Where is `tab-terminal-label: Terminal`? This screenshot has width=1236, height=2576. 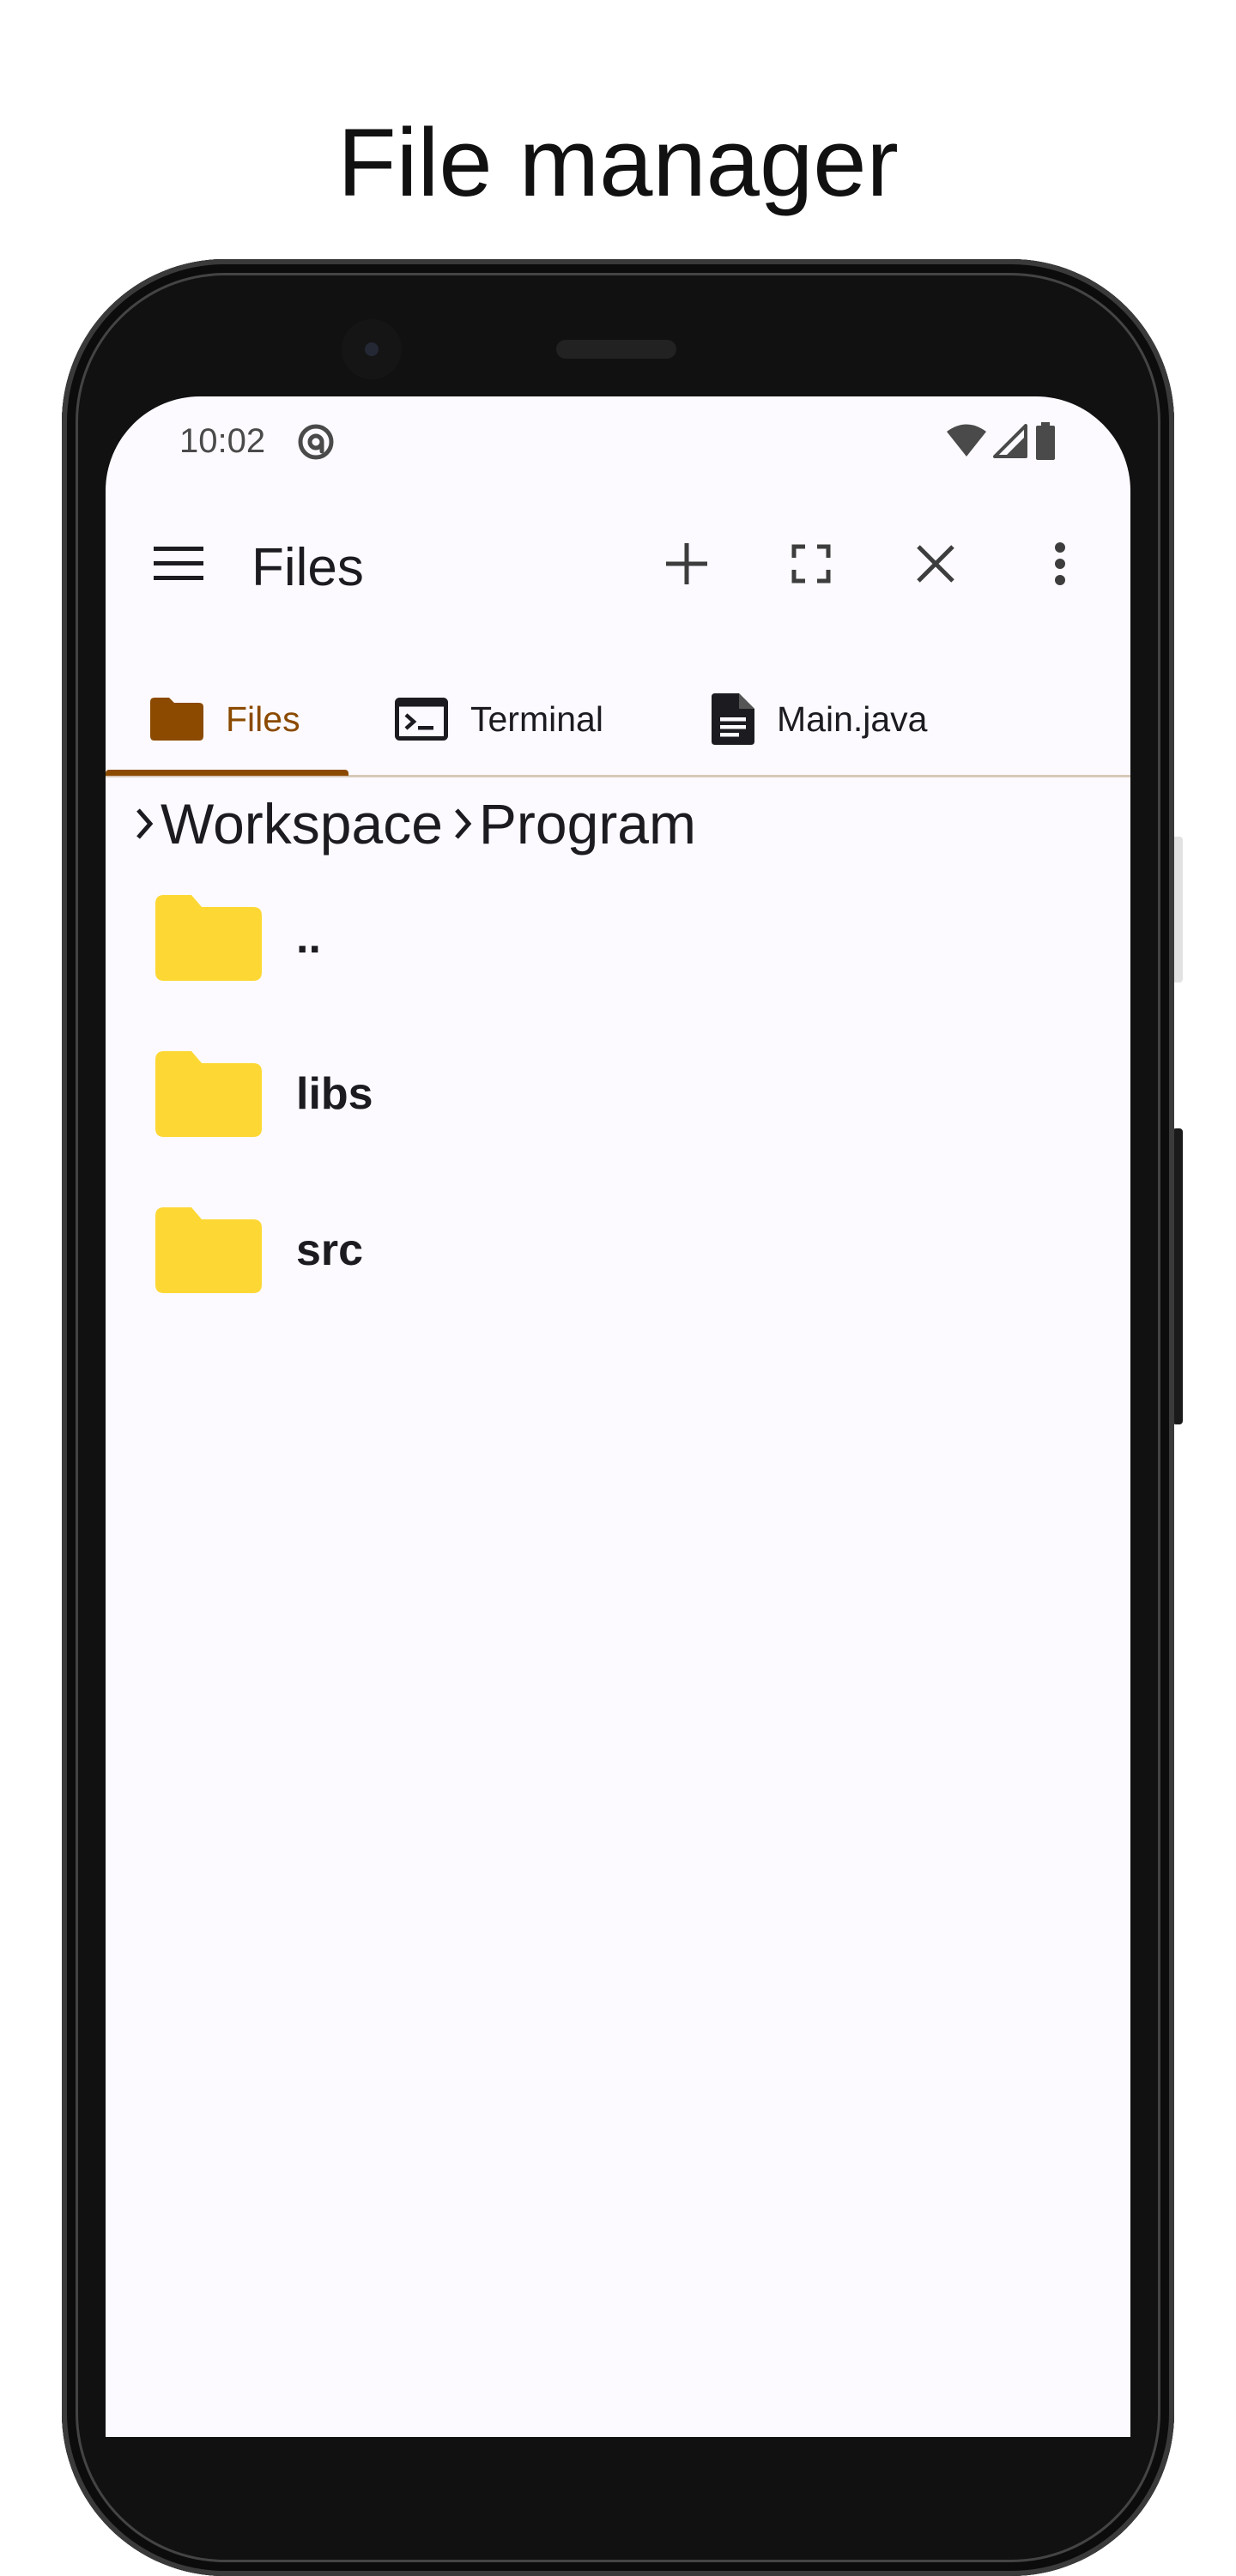
tab-terminal-label: Terminal is located at coordinates (536, 718).